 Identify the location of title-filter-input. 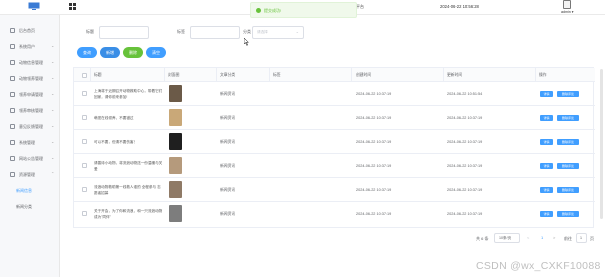
(124, 32).